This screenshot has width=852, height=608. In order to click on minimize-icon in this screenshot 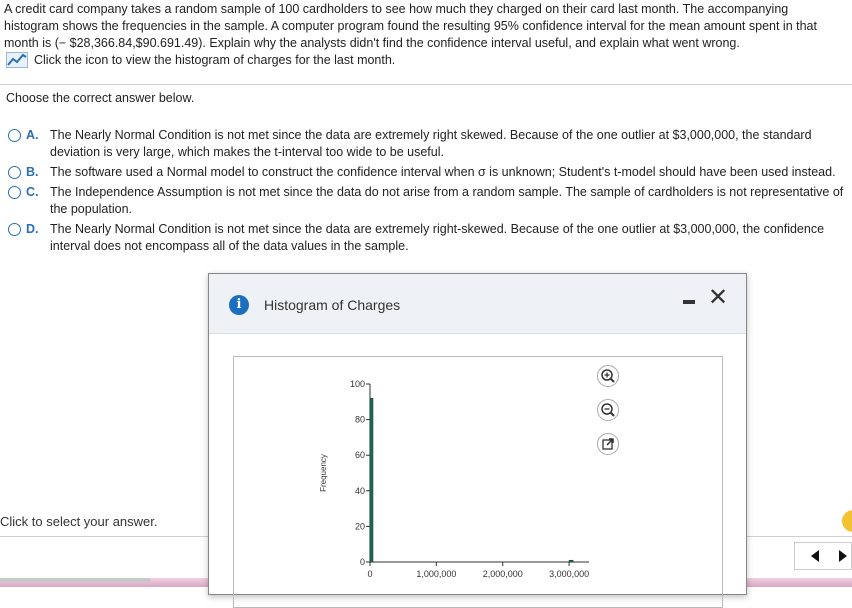, I will do `click(689, 302)`.